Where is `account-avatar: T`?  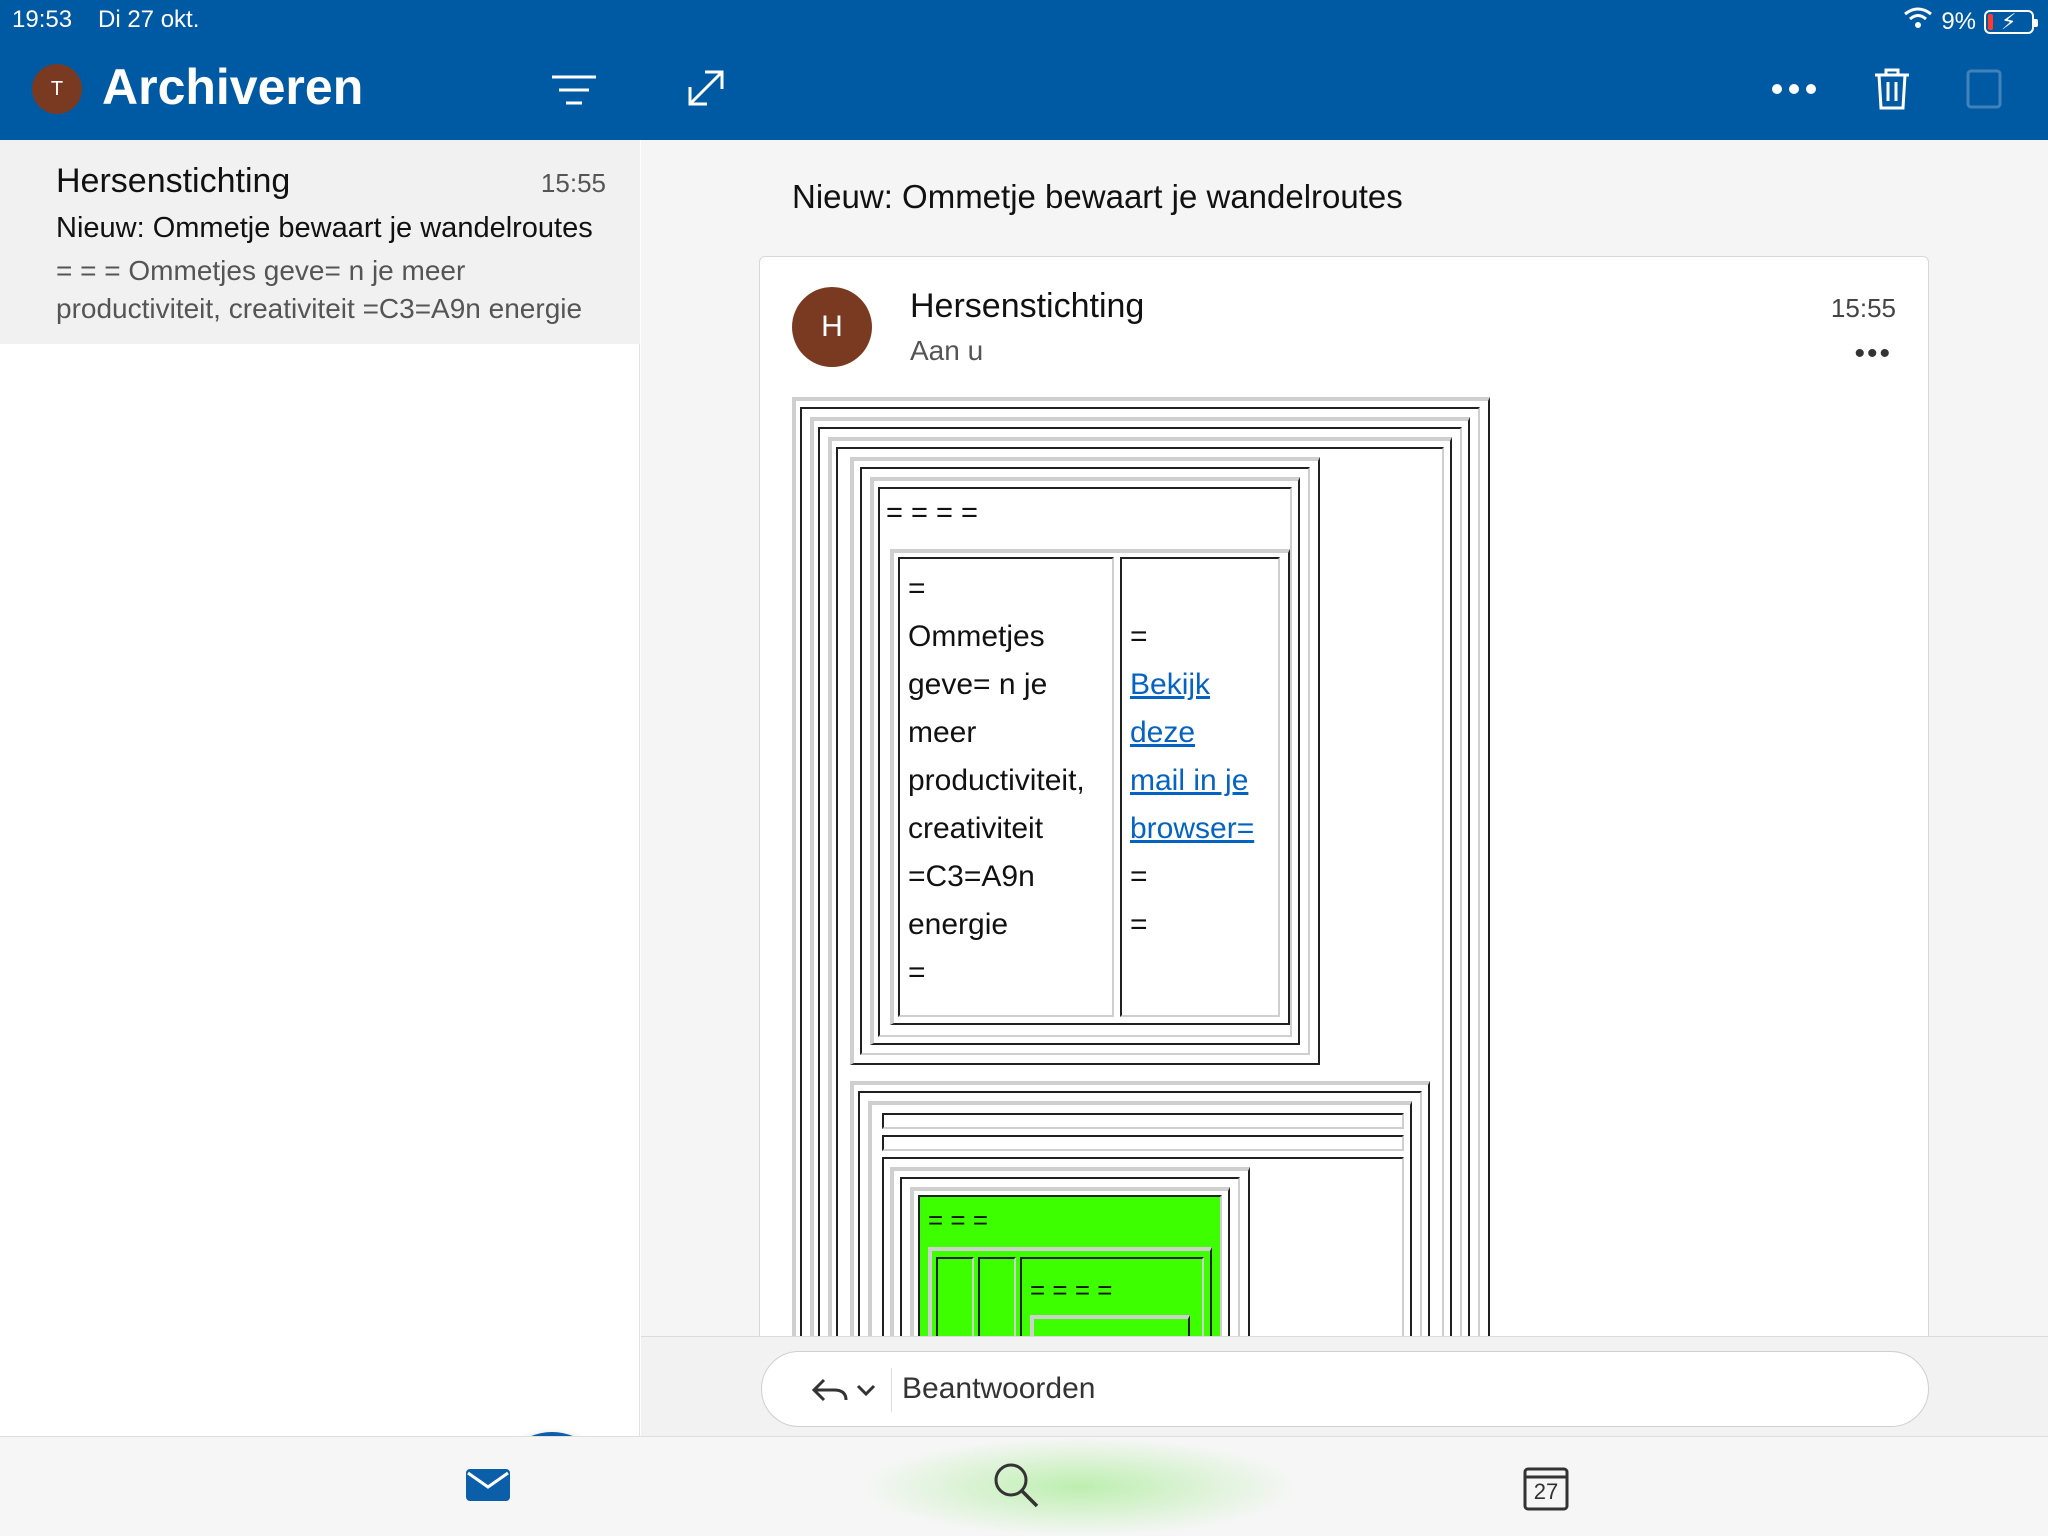
account-avatar: T is located at coordinates (57, 89).